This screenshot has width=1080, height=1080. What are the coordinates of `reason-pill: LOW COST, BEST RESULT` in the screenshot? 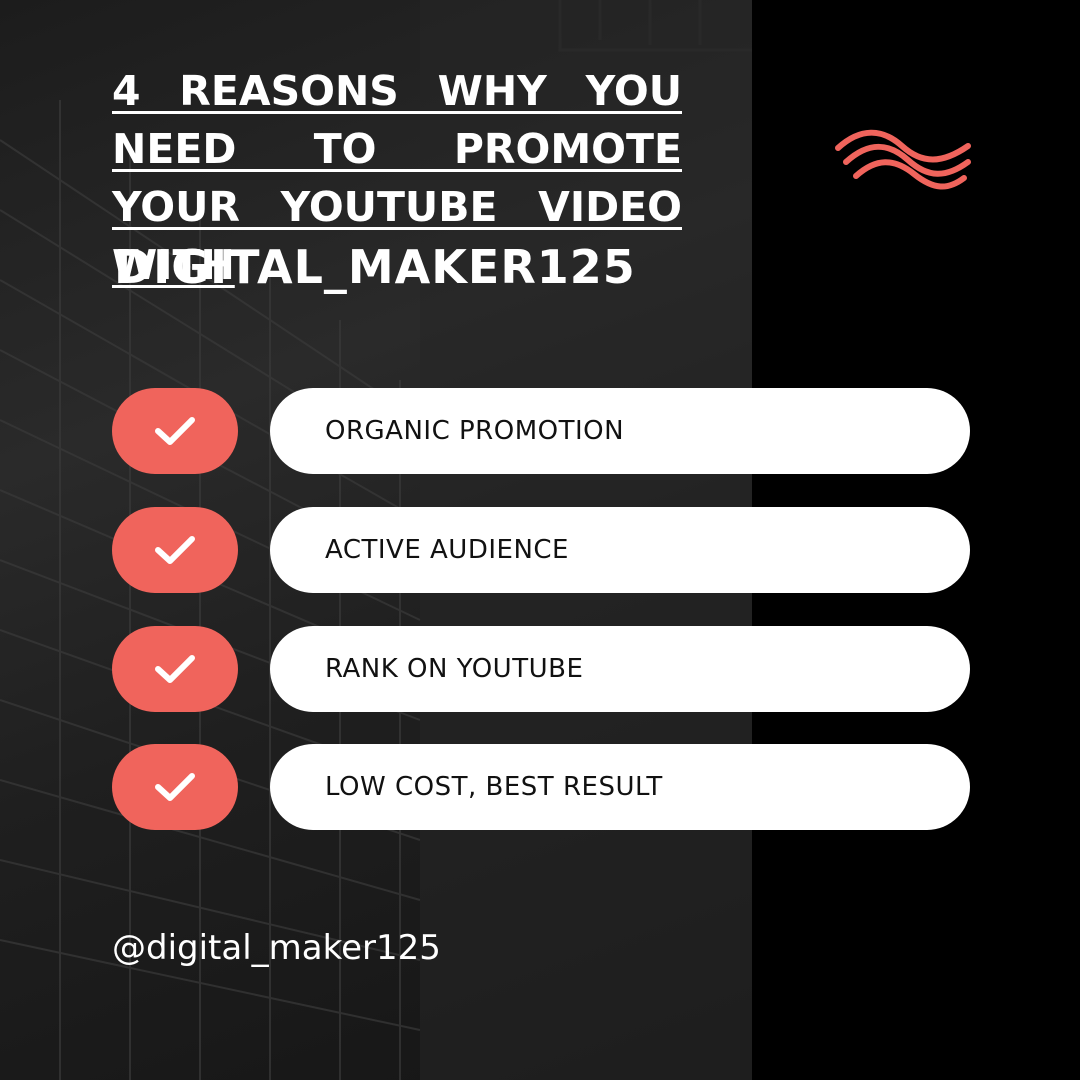 It's located at (620, 787).